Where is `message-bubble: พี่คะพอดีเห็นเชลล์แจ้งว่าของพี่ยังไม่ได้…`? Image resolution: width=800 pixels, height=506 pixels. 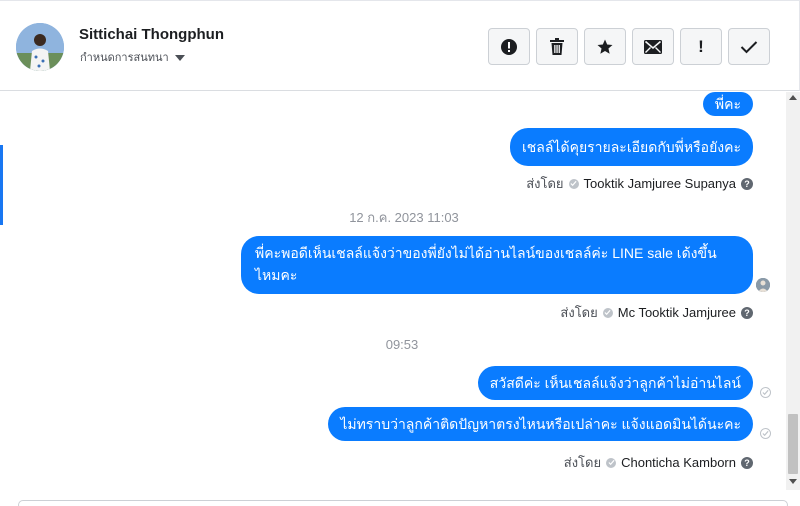
message-bubble: พี่คะพอดีเห็นเชลล์แจ้งว่าของพี่ยังไม่ได้… is located at coordinates (497, 265).